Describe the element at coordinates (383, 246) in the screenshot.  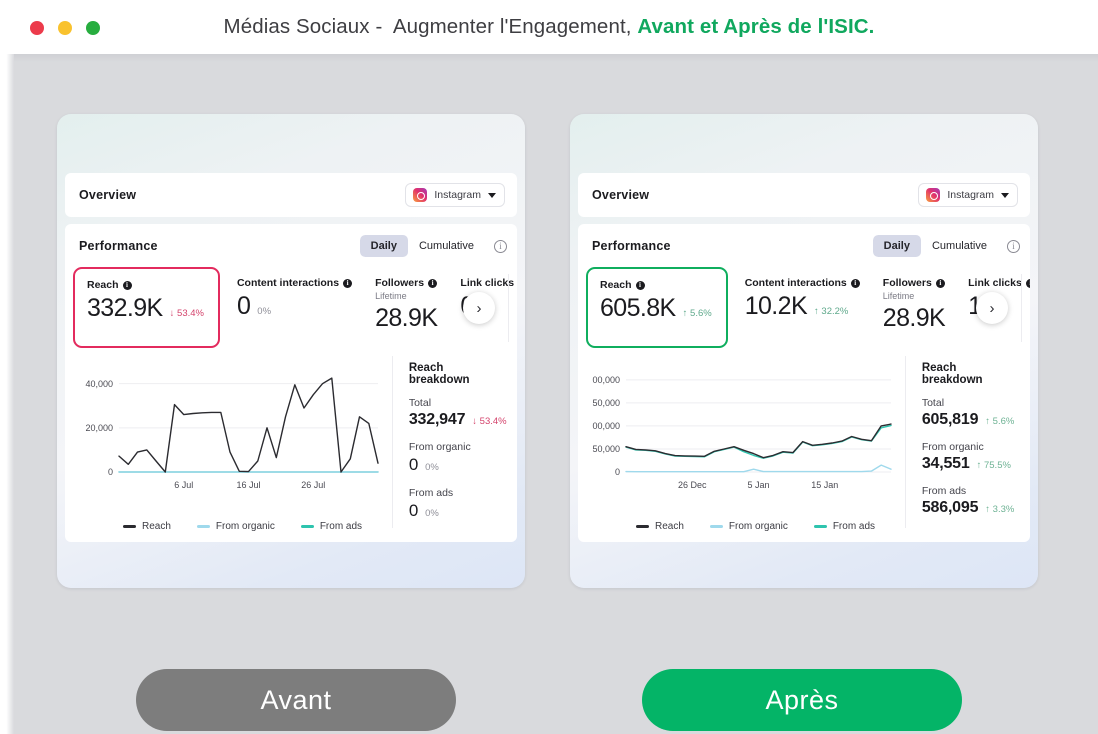
I see `tab-daily-before: Daily` at that location.